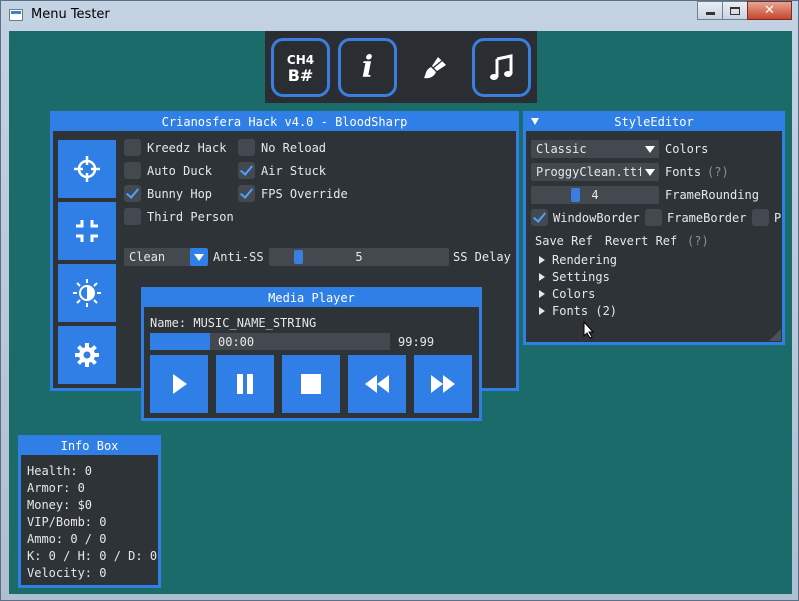 This screenshot has height=601, width=799. I want to click on revert-ref-button: Revert Ref, so click(641, 241).